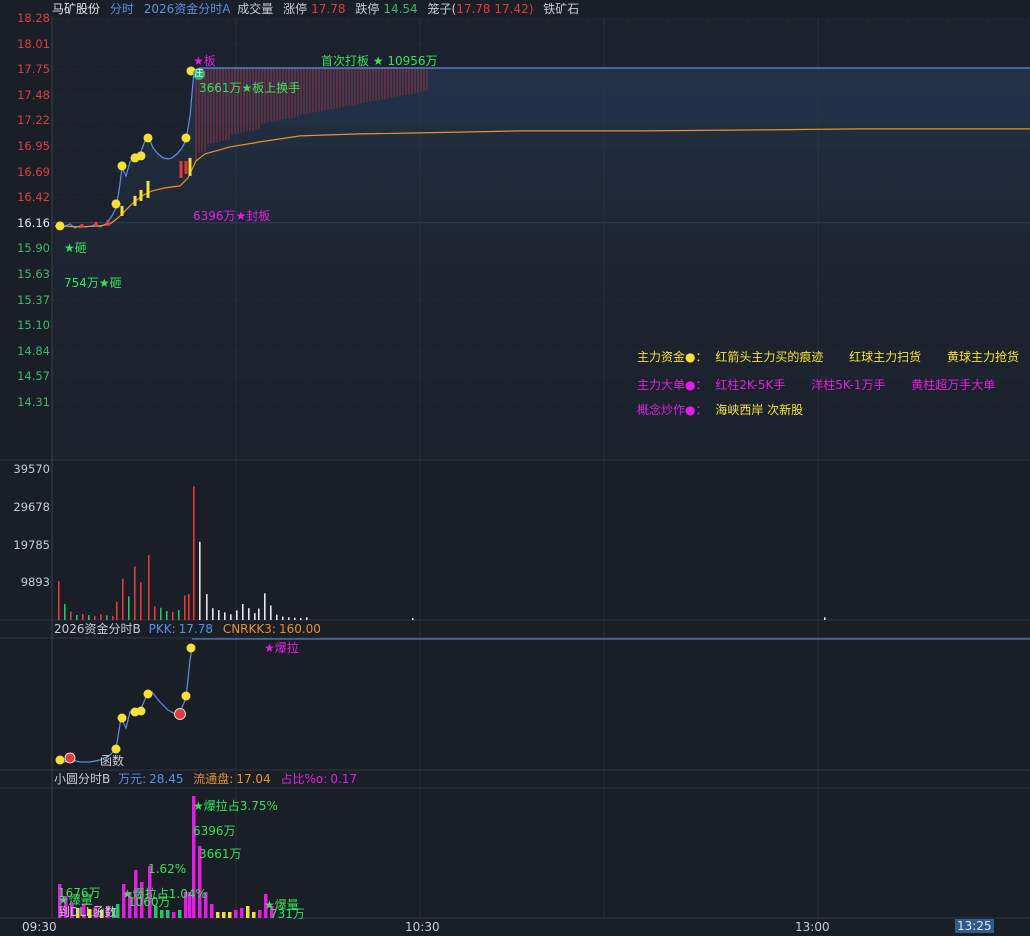 Image resolution: width=1030 pixels, height=936 pixels. What do you see at coordinates (82, 779) in the screenshot?
I see `panel-c-title: 小圆分时B` at bounding box center [82, 779].